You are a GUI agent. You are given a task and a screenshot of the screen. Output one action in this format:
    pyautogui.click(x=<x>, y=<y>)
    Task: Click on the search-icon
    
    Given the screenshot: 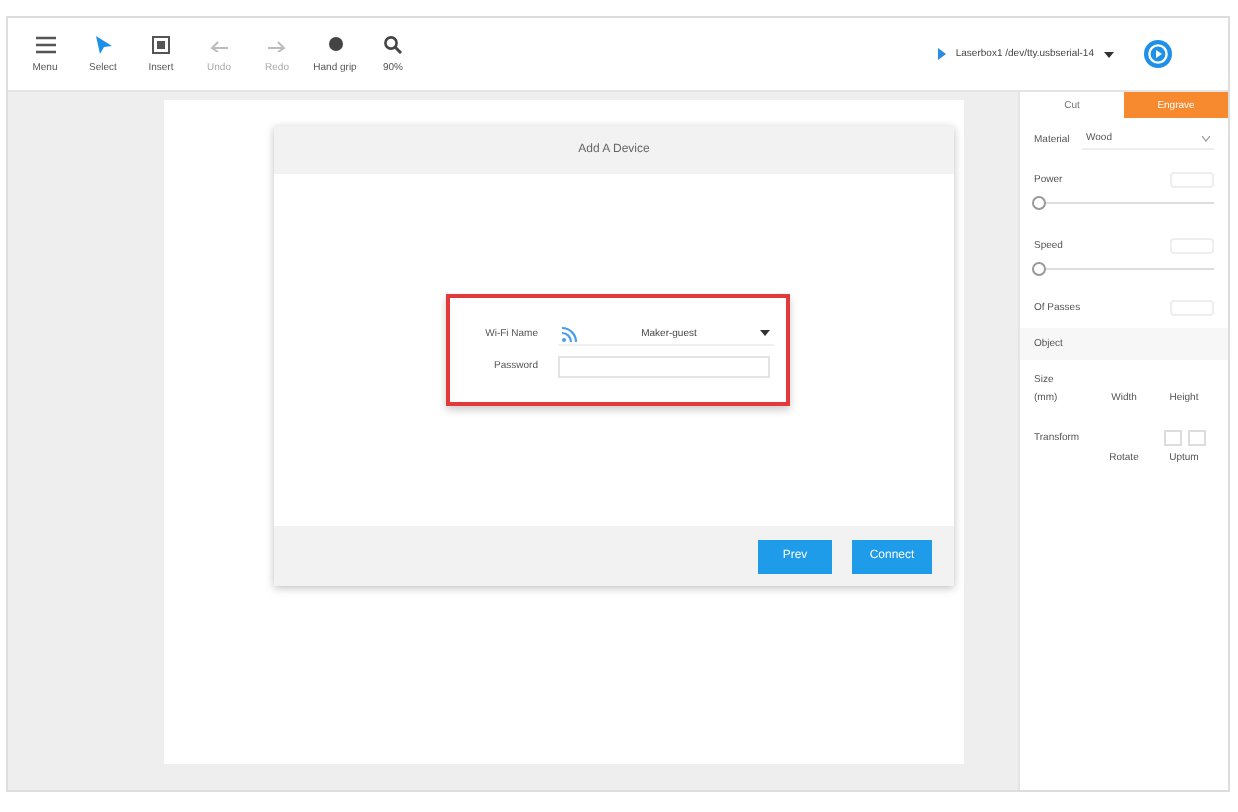 What is the action you would take?
    pyautogui.click(x=393, y=44)
    